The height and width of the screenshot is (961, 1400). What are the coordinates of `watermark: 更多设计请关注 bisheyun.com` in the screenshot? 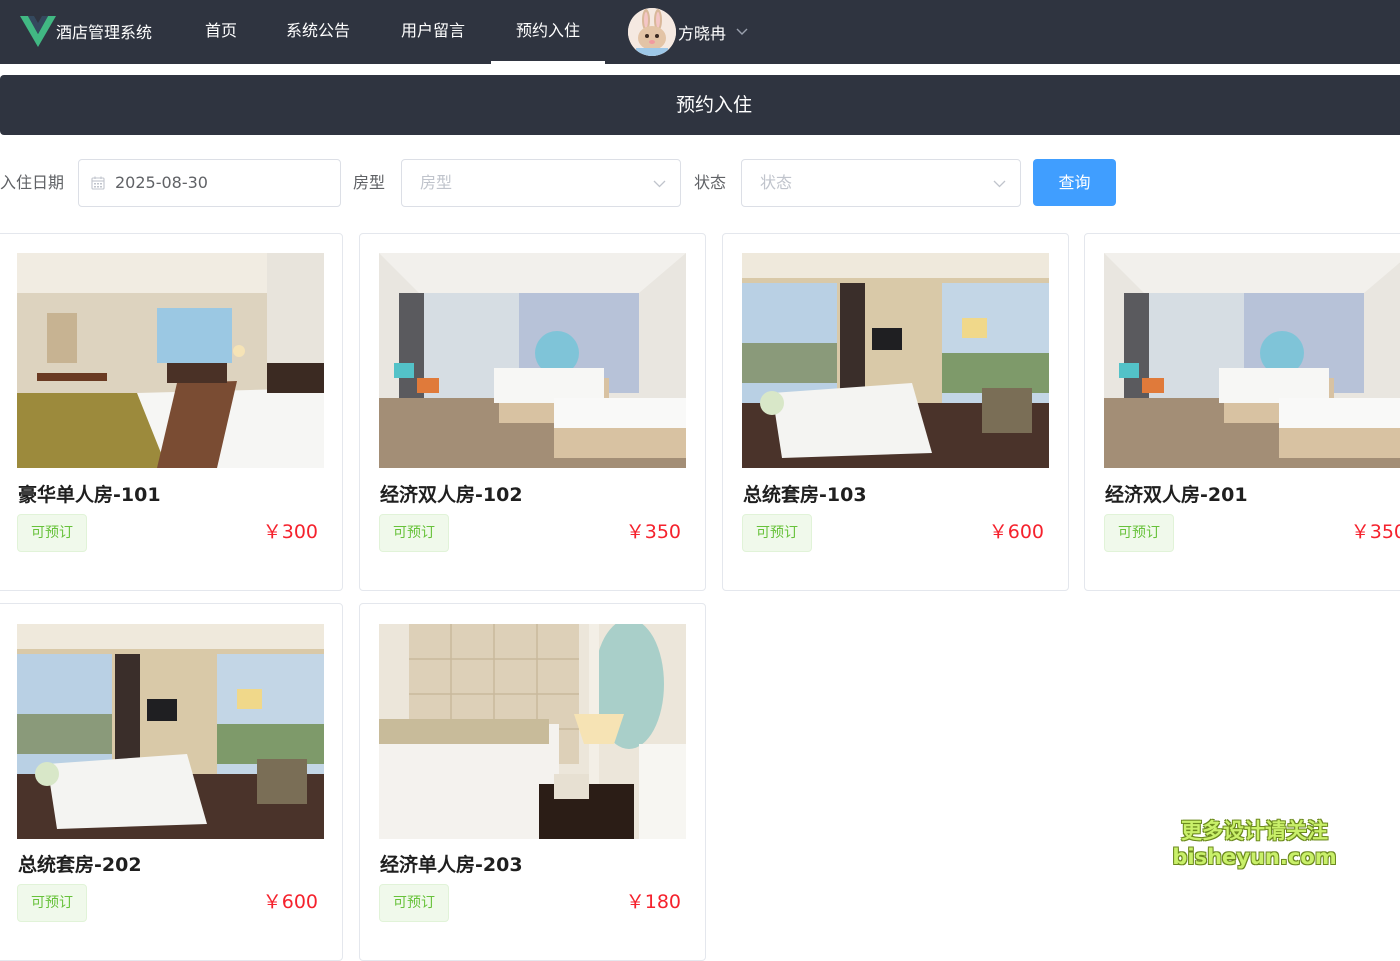 It's located at (1254, 844).